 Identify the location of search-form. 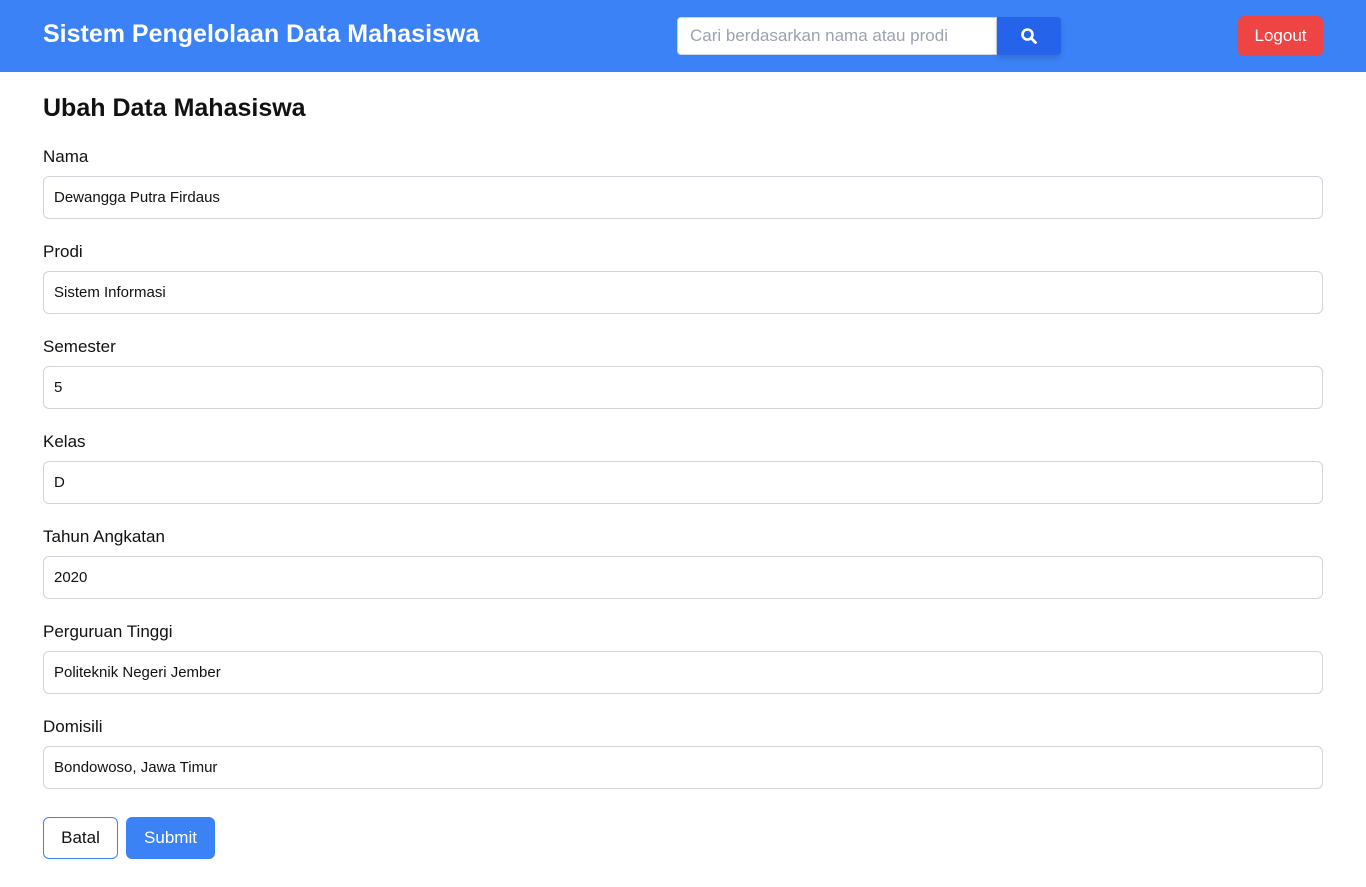
(869, 36).